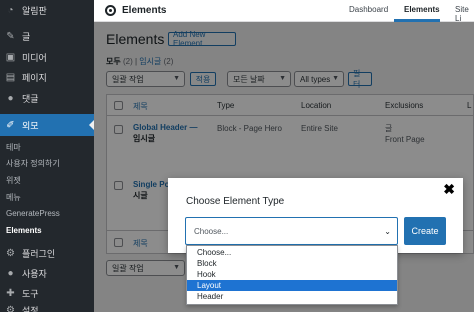 The height and width of the screenshot is (312, 474). What do you see at coordinates (10, 10) in the screenshot?
I see `bell-icon: ◔` at bounding box center [10, 10].